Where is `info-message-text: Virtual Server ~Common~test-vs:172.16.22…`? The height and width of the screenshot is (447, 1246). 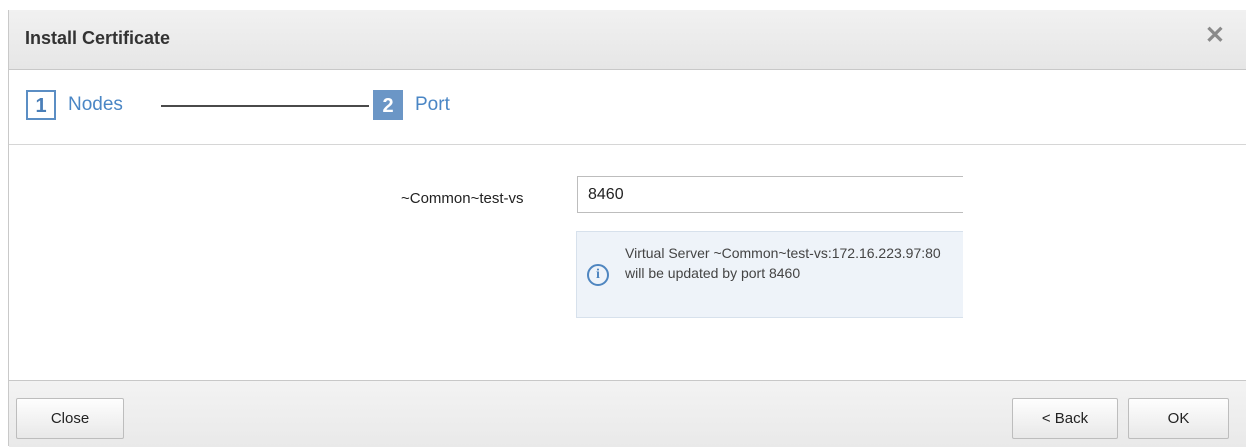 info-message-text: Virtual Server ~Common~test-vs:172.16.22… is located at coordinates (783, 263).